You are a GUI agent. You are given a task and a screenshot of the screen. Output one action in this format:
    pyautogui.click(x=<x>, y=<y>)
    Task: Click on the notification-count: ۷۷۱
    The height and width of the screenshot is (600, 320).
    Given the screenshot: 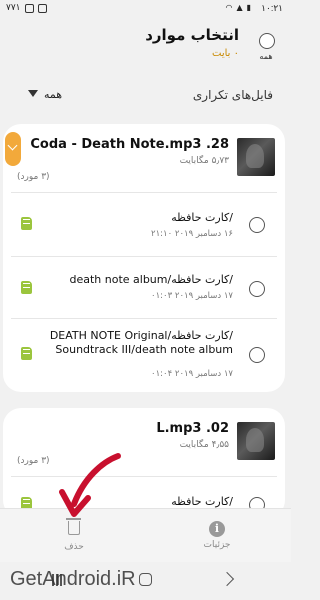 What is the action you would take?
    pyautogui.click(x=13, y=8)
    